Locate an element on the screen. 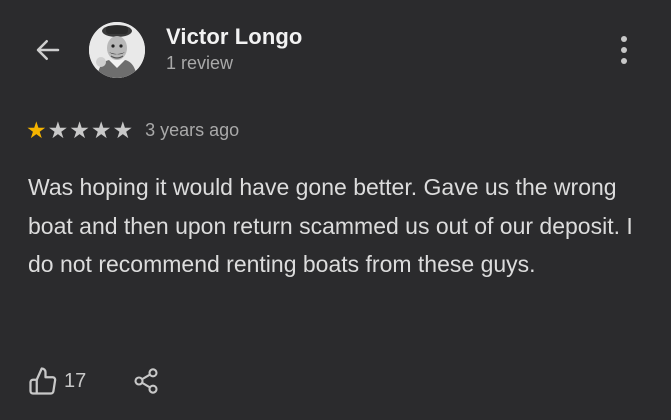 This screenshot has height=420, width=671. avatar is located at coordinates (117, 50).